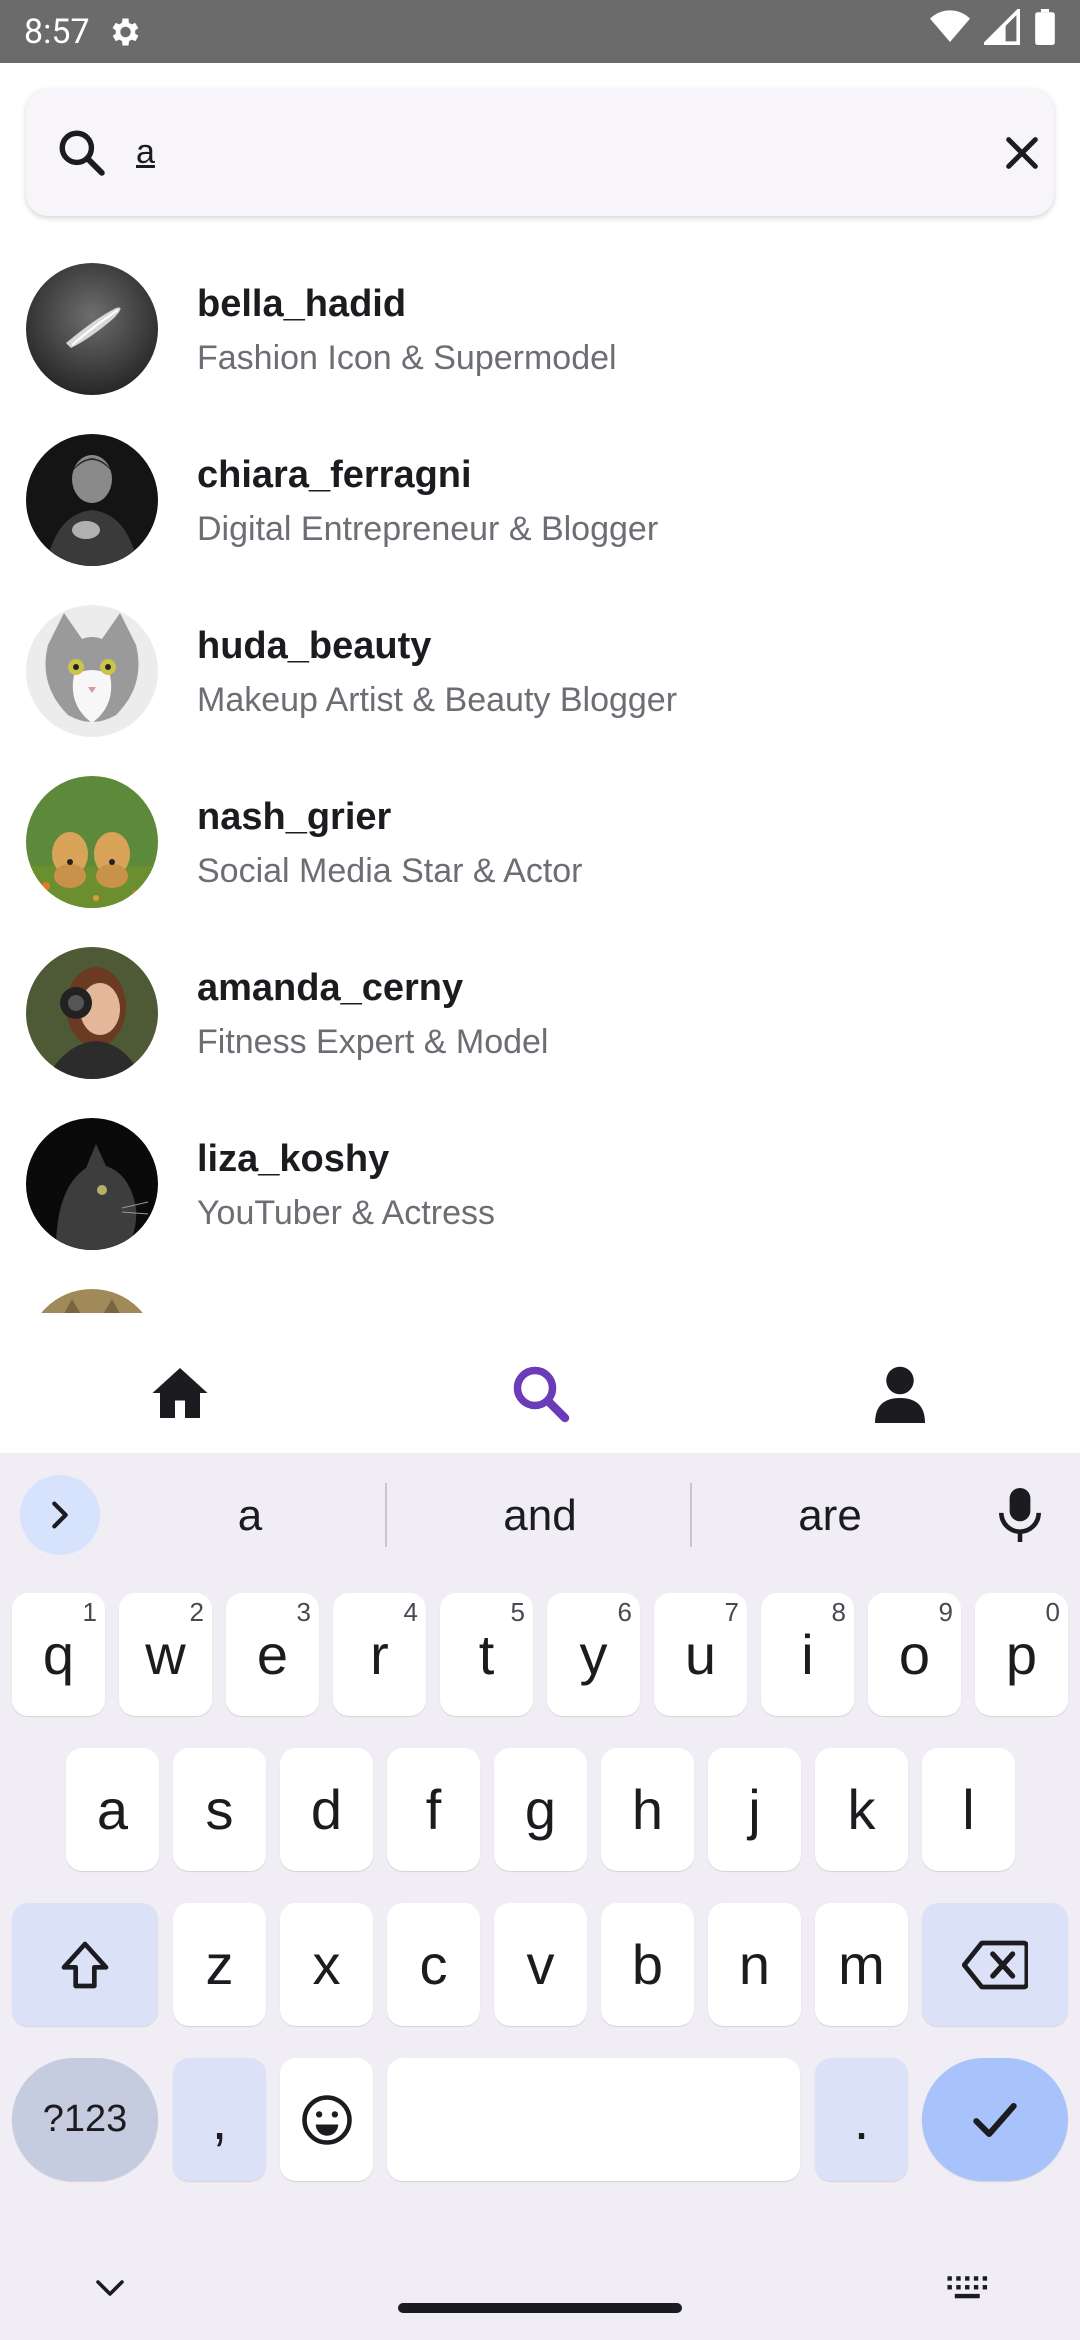  I want to click on key-s: s, so click(219, 1809).